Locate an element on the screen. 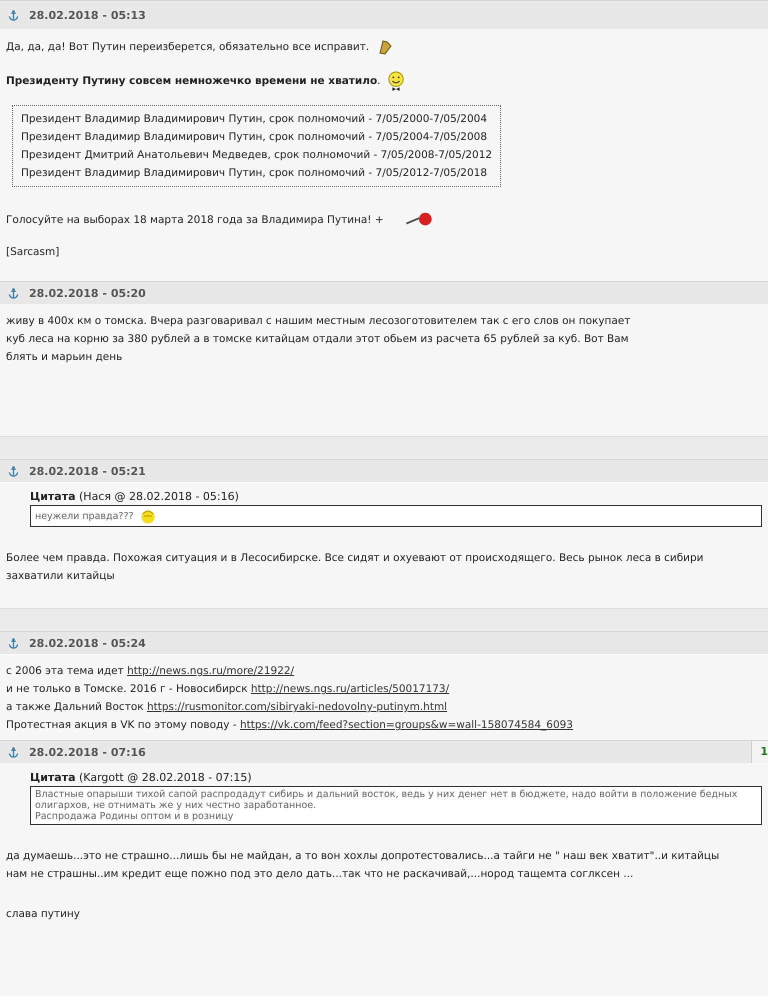 Image resolution: width=768 pixels, height=996 pixels. quote-title: Цитата (Нася @ 28.02.2018 - 05:16) is located at coordinates (135, 497).